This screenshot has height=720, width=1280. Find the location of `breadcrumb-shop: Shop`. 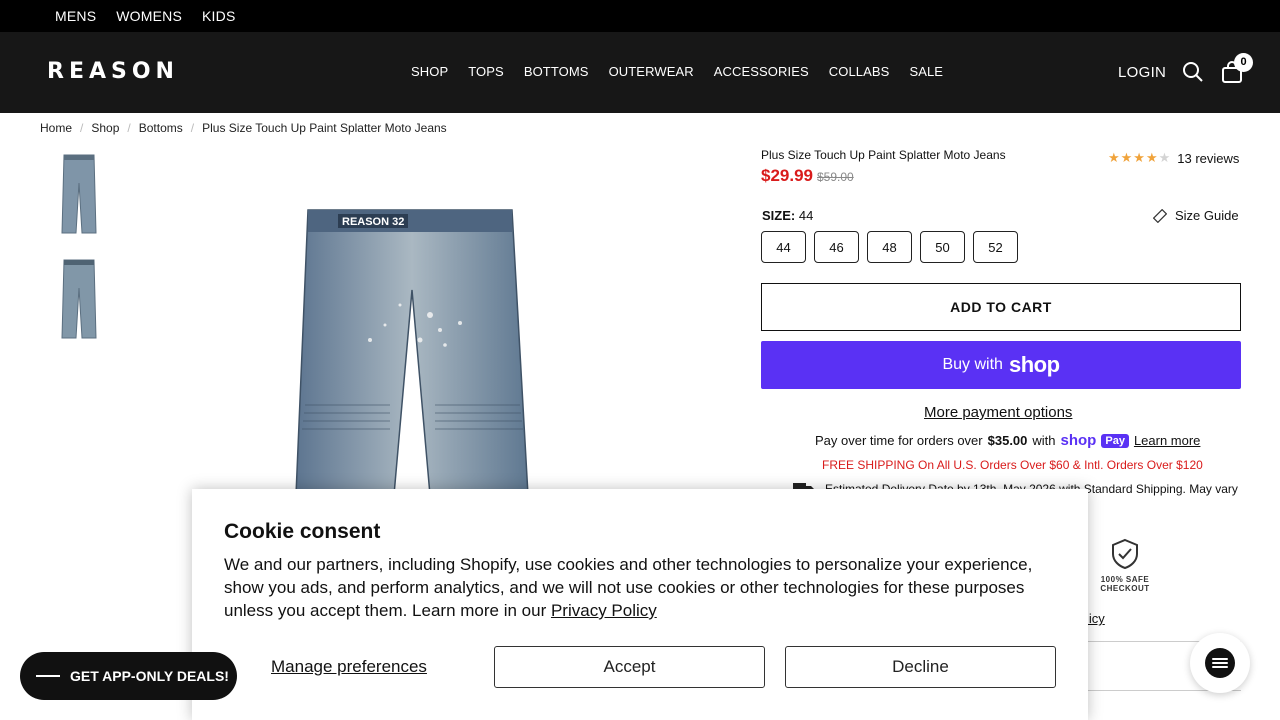

breadcrumb-shop: Shop is located at coordinates (105, 128).